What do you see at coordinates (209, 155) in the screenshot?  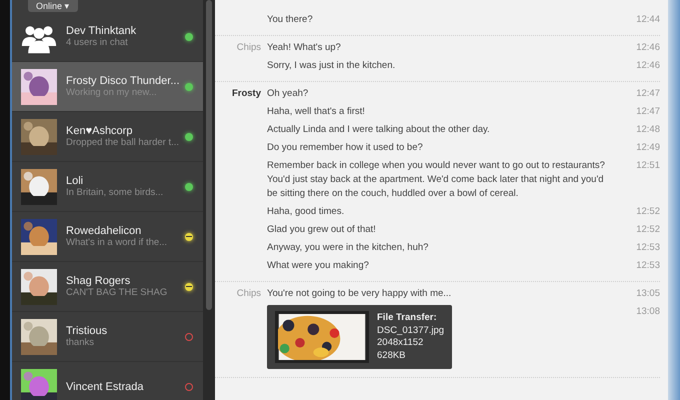 I see `scrollbar-thumb` at bounding box center [209, 155].